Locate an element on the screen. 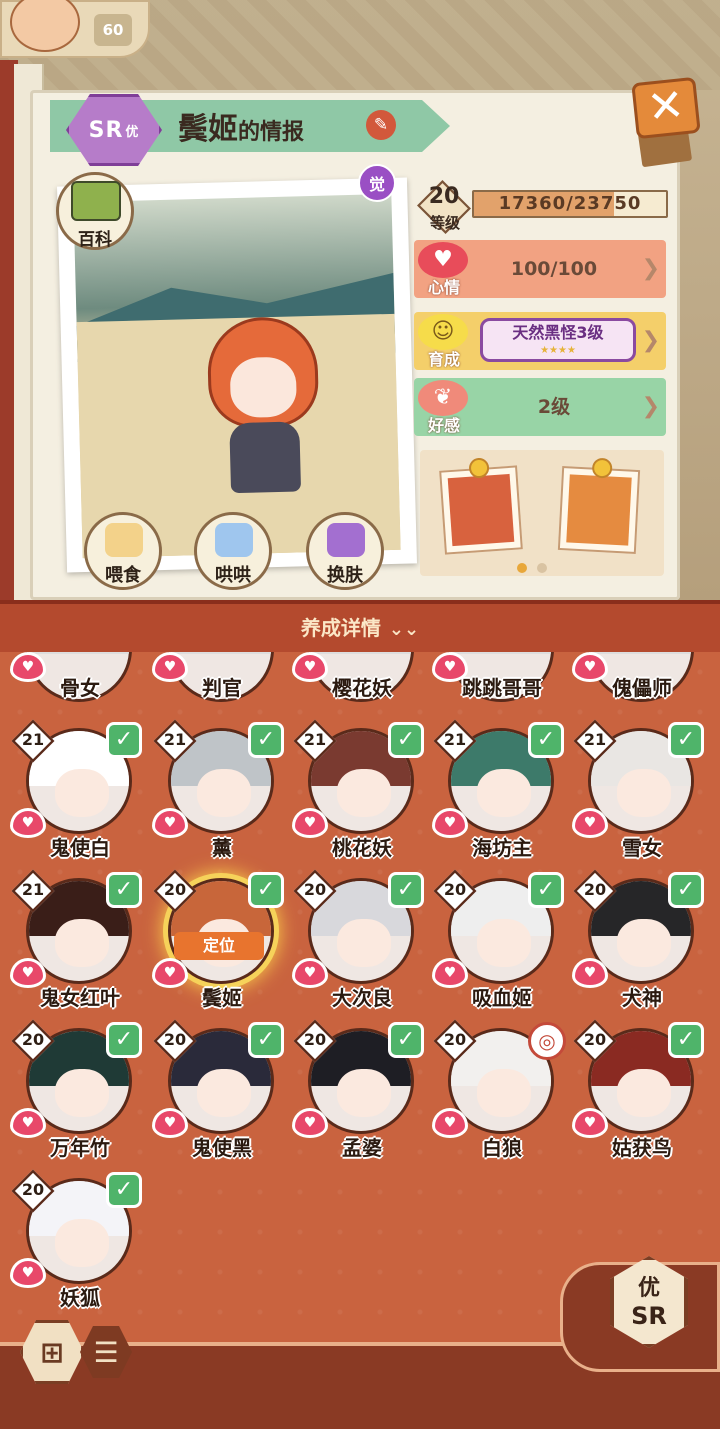 The width and height of the screenshot is (720, 1429). list-view-icon: ☰ is located at coordinates (106, 1352).